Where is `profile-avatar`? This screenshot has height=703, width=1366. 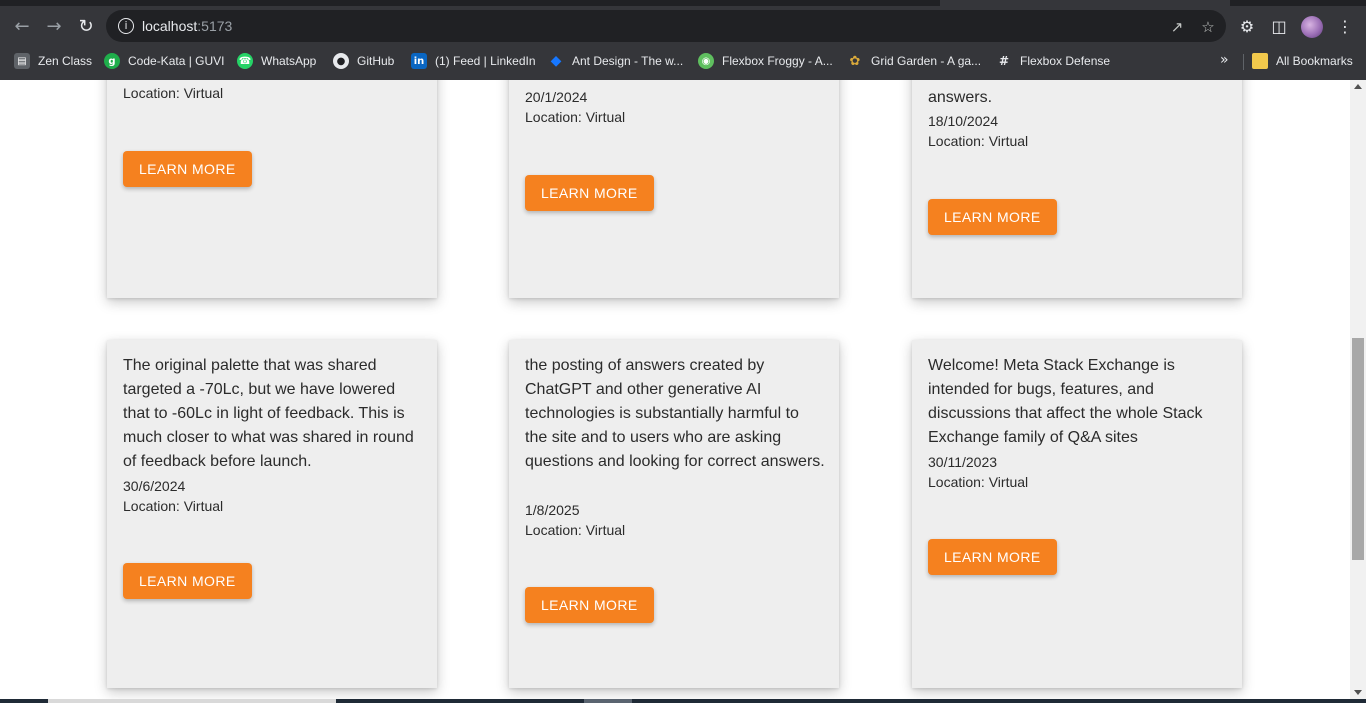
profile-avatar is located at coordinates (1312, 27).